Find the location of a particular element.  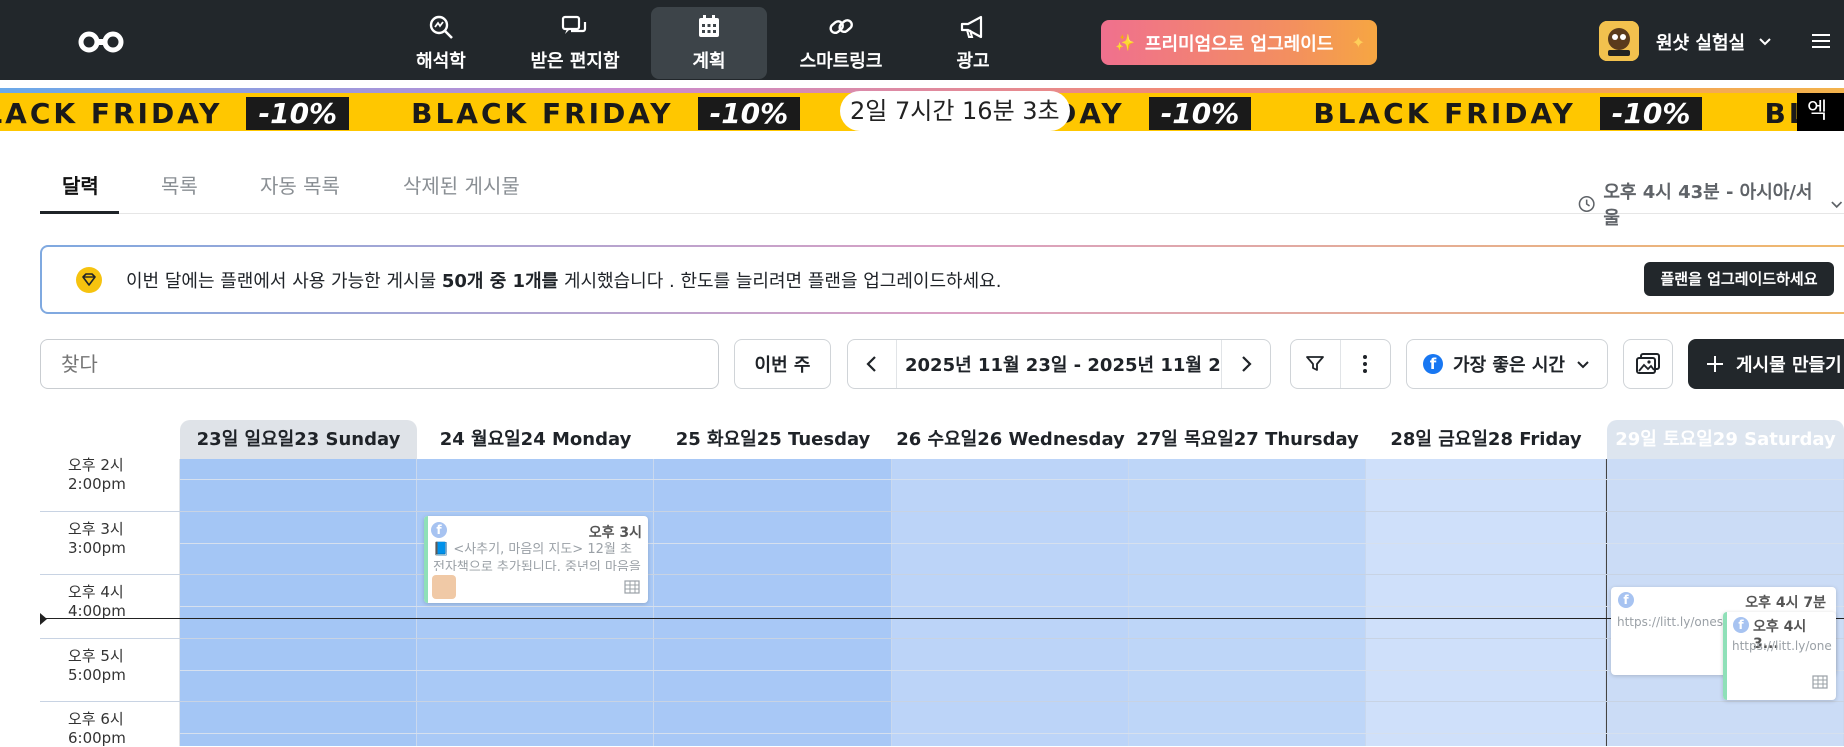

day-column-thursday is located at coordinates (1247, 602).